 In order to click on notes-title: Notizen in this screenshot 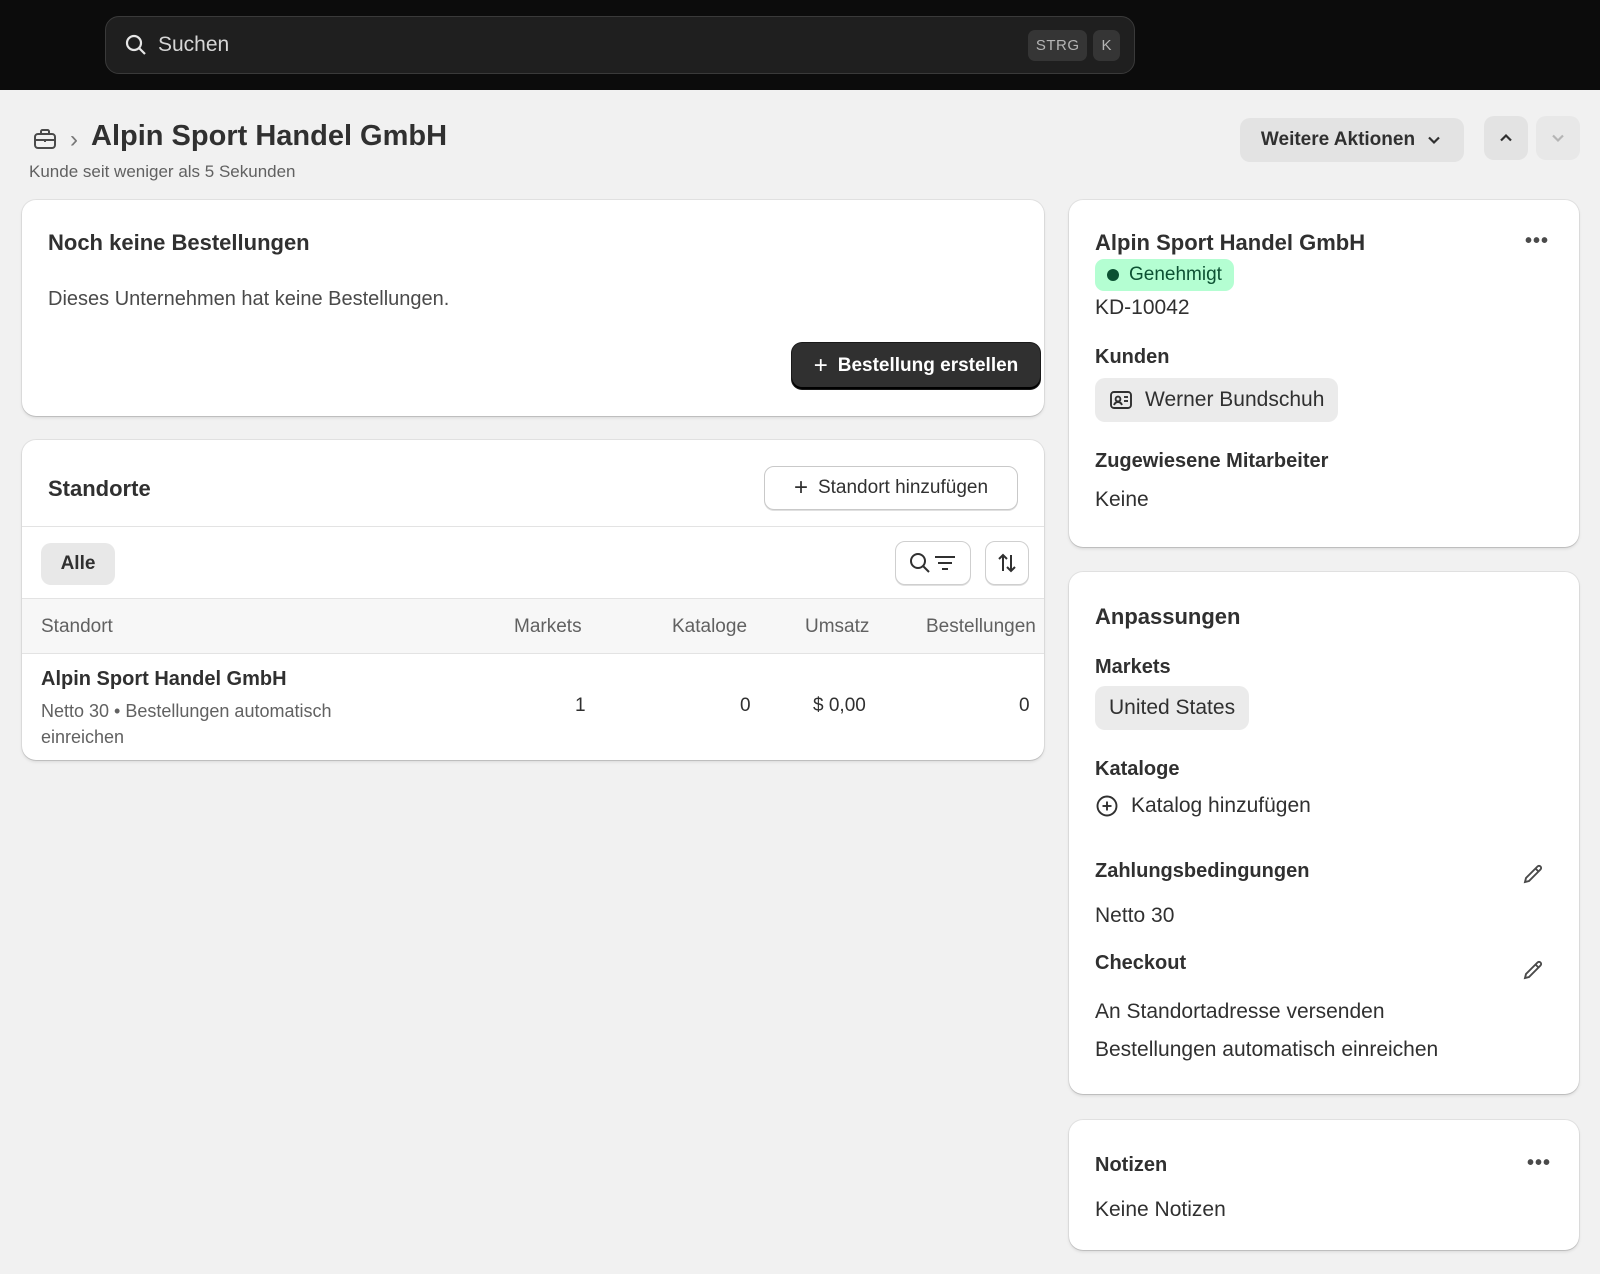, I will do `click(1131, 1165)`.